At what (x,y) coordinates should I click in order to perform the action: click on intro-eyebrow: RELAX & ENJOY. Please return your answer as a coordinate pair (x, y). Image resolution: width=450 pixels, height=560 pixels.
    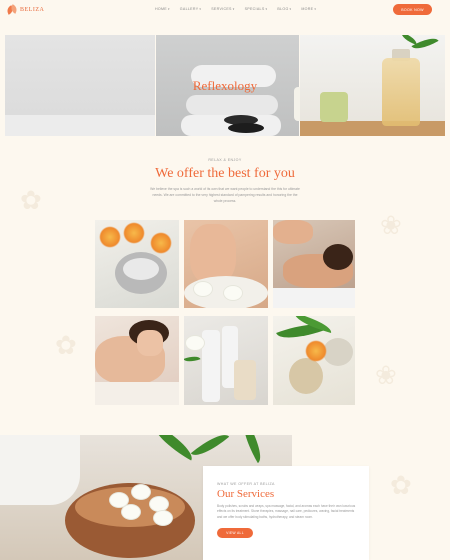
    Looking at the image, I should click on (225, 160).